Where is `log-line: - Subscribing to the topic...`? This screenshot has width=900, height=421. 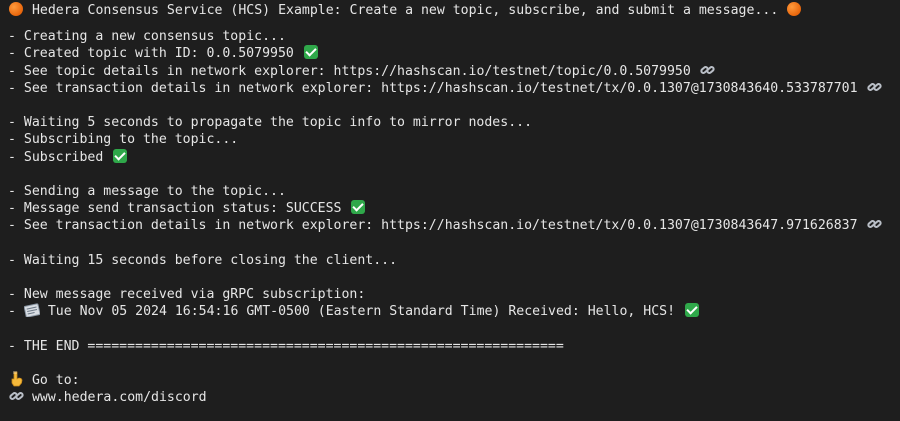
log-line: - Subscribing to the topic... is located at coordinates (454, 139).